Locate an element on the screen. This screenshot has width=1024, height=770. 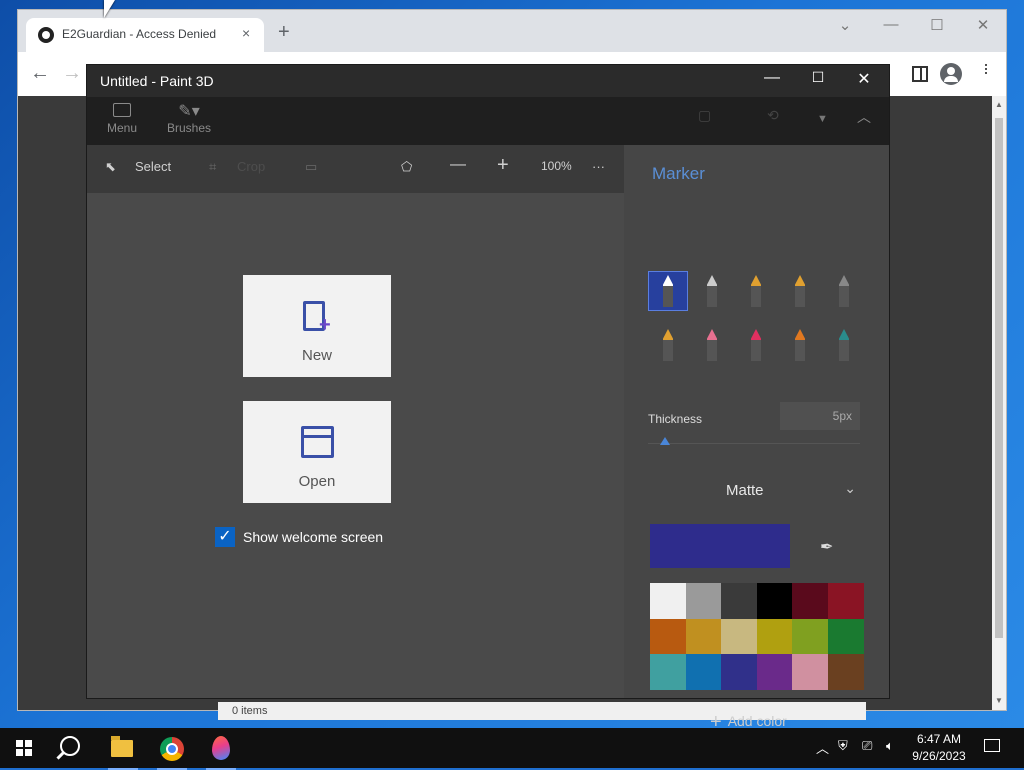
canvas-toolbar: ⬉ Select ⌗ Crop ▭ ⬠ — + 100% ··· is located at coordinates (355, 169).